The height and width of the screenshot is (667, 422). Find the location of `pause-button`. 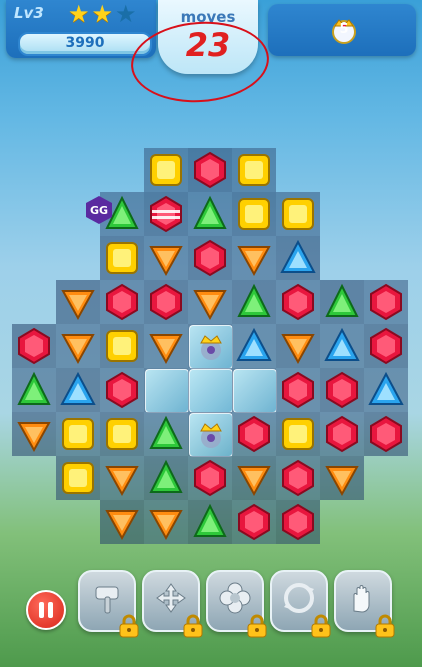

pause-button is located at coordinates (46, 610).